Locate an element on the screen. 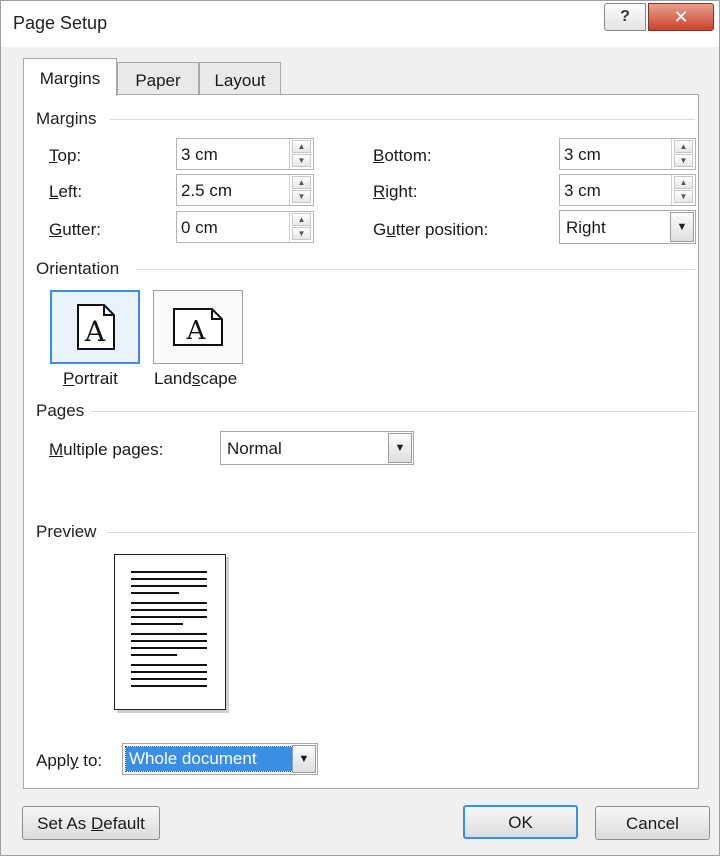 This screenshot has height=856, width=720. right-increase-button: ▲ is located at coordinates (683, 182).